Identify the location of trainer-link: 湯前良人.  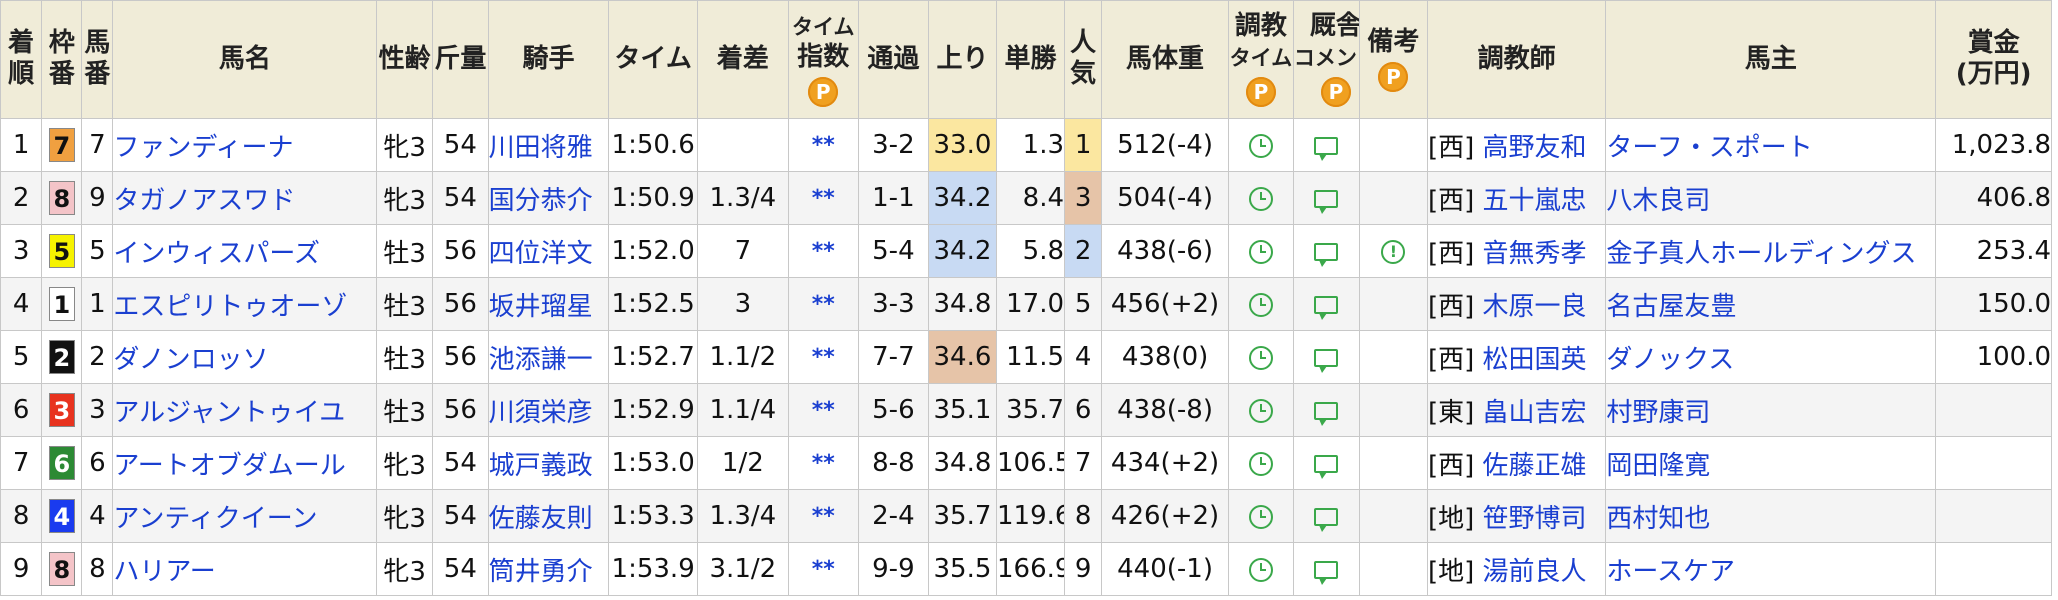
(1535, 572).